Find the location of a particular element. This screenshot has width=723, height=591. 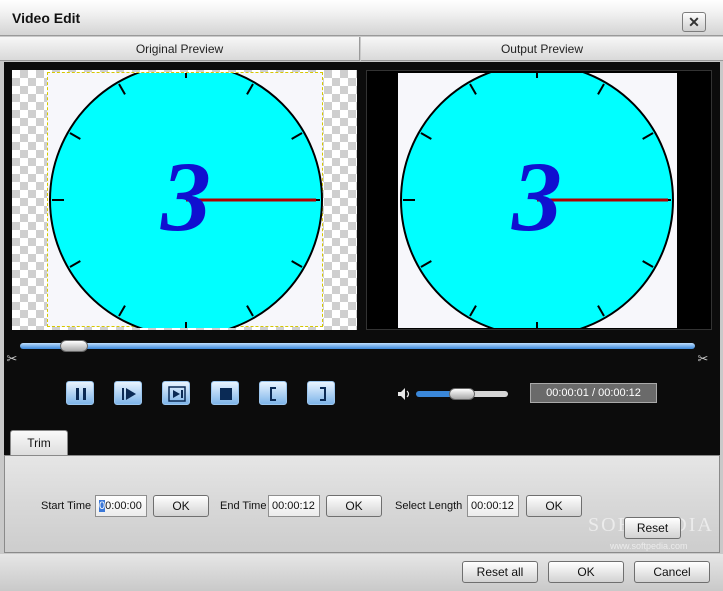

original-preview-header: Original Preview is located at coordinates (180, 49).